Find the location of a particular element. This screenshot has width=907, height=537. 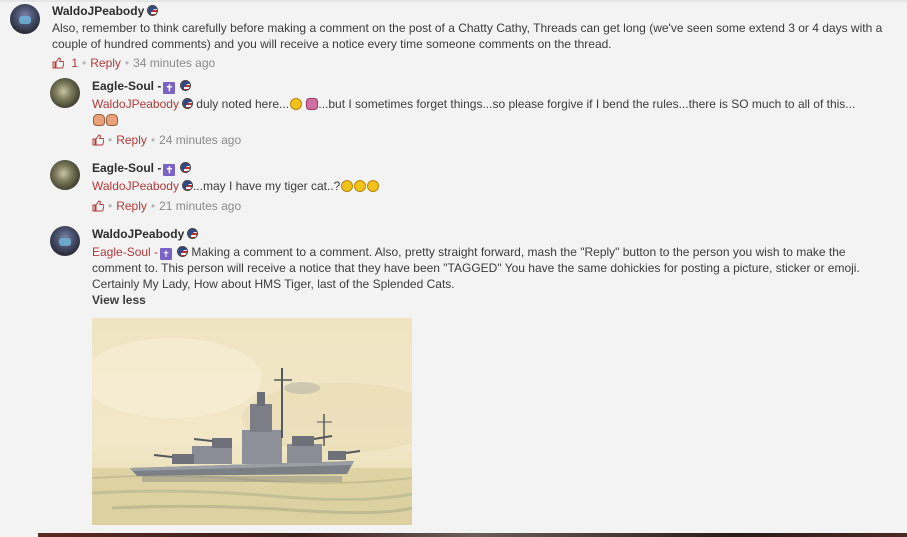

mention-link: Eagle-Soul - is located at coordinates (125, 252).